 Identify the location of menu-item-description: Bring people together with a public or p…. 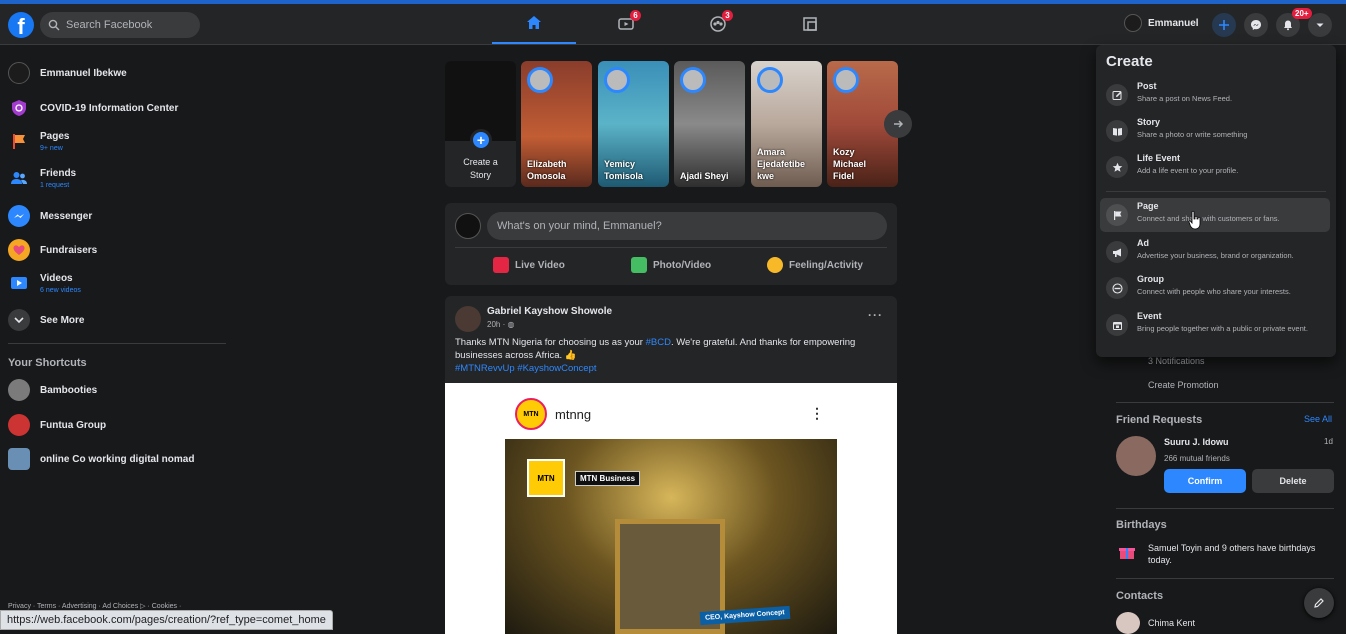
(1222, 328).